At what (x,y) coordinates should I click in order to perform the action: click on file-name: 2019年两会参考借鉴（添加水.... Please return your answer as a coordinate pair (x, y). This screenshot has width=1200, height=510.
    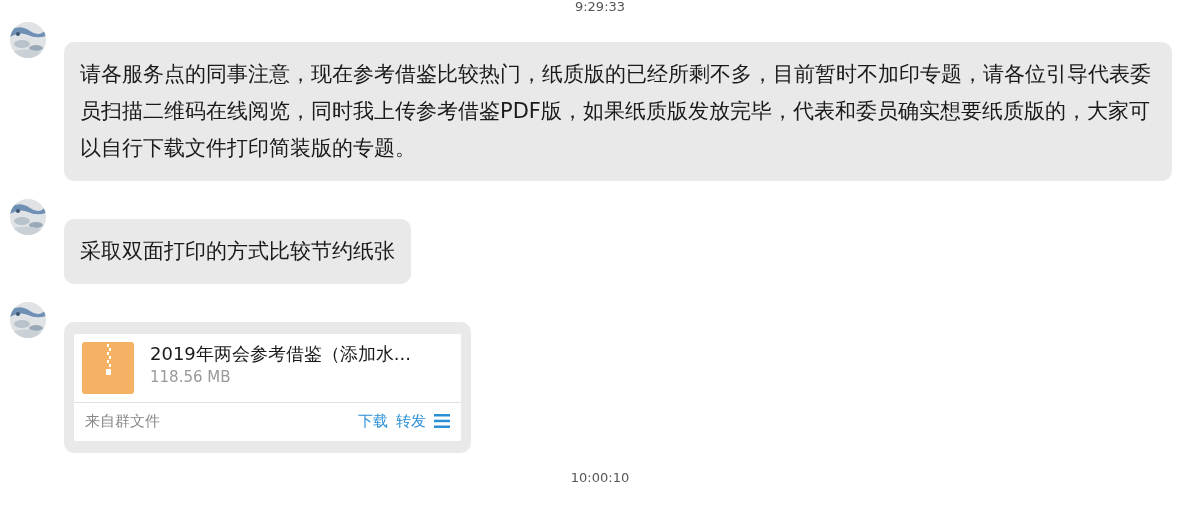
    Looking at the image, I should click on (280, 354).